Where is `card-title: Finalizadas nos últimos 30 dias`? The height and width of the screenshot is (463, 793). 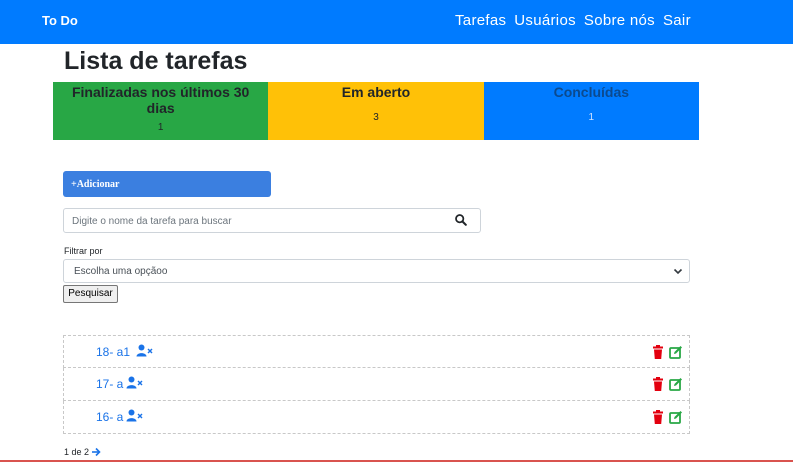
card-title: Finalizadas nos últimos 30 dias is located at coordinates (160, 100).